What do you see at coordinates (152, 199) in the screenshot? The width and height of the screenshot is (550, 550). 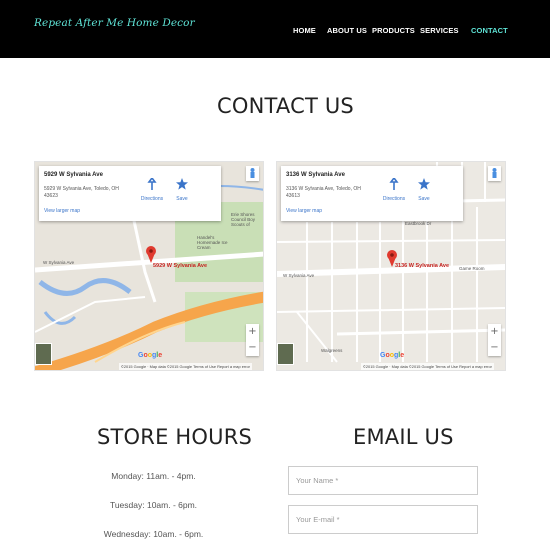 I see `map-1-directions-label: Directions` at bounding box center [152, 199].